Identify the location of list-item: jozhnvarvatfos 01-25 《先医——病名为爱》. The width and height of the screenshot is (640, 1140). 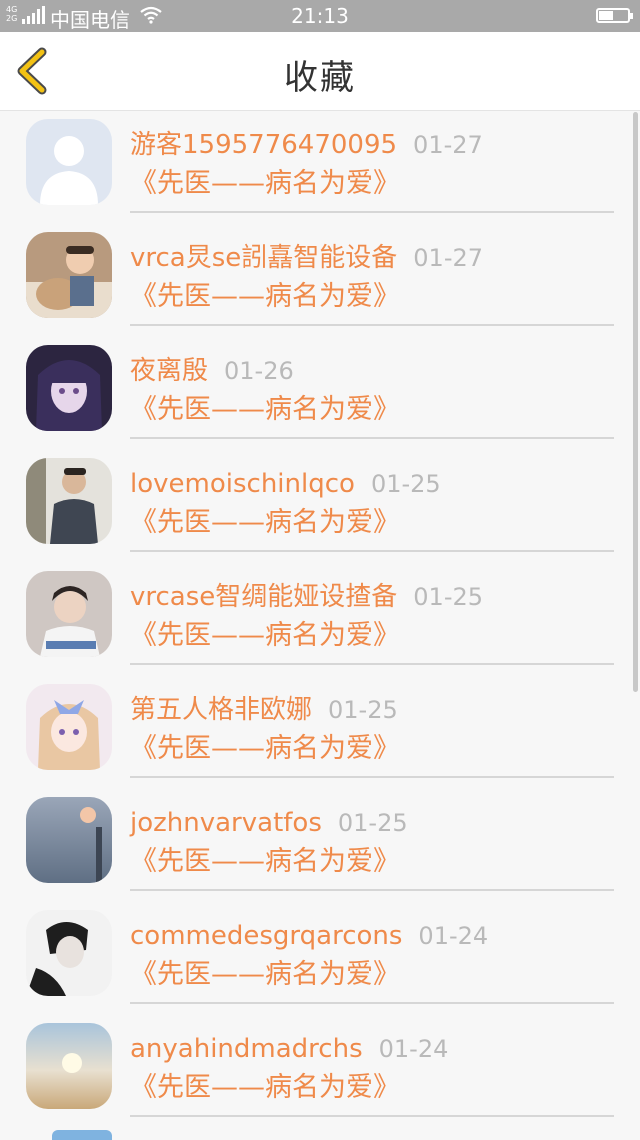
(320, 845).